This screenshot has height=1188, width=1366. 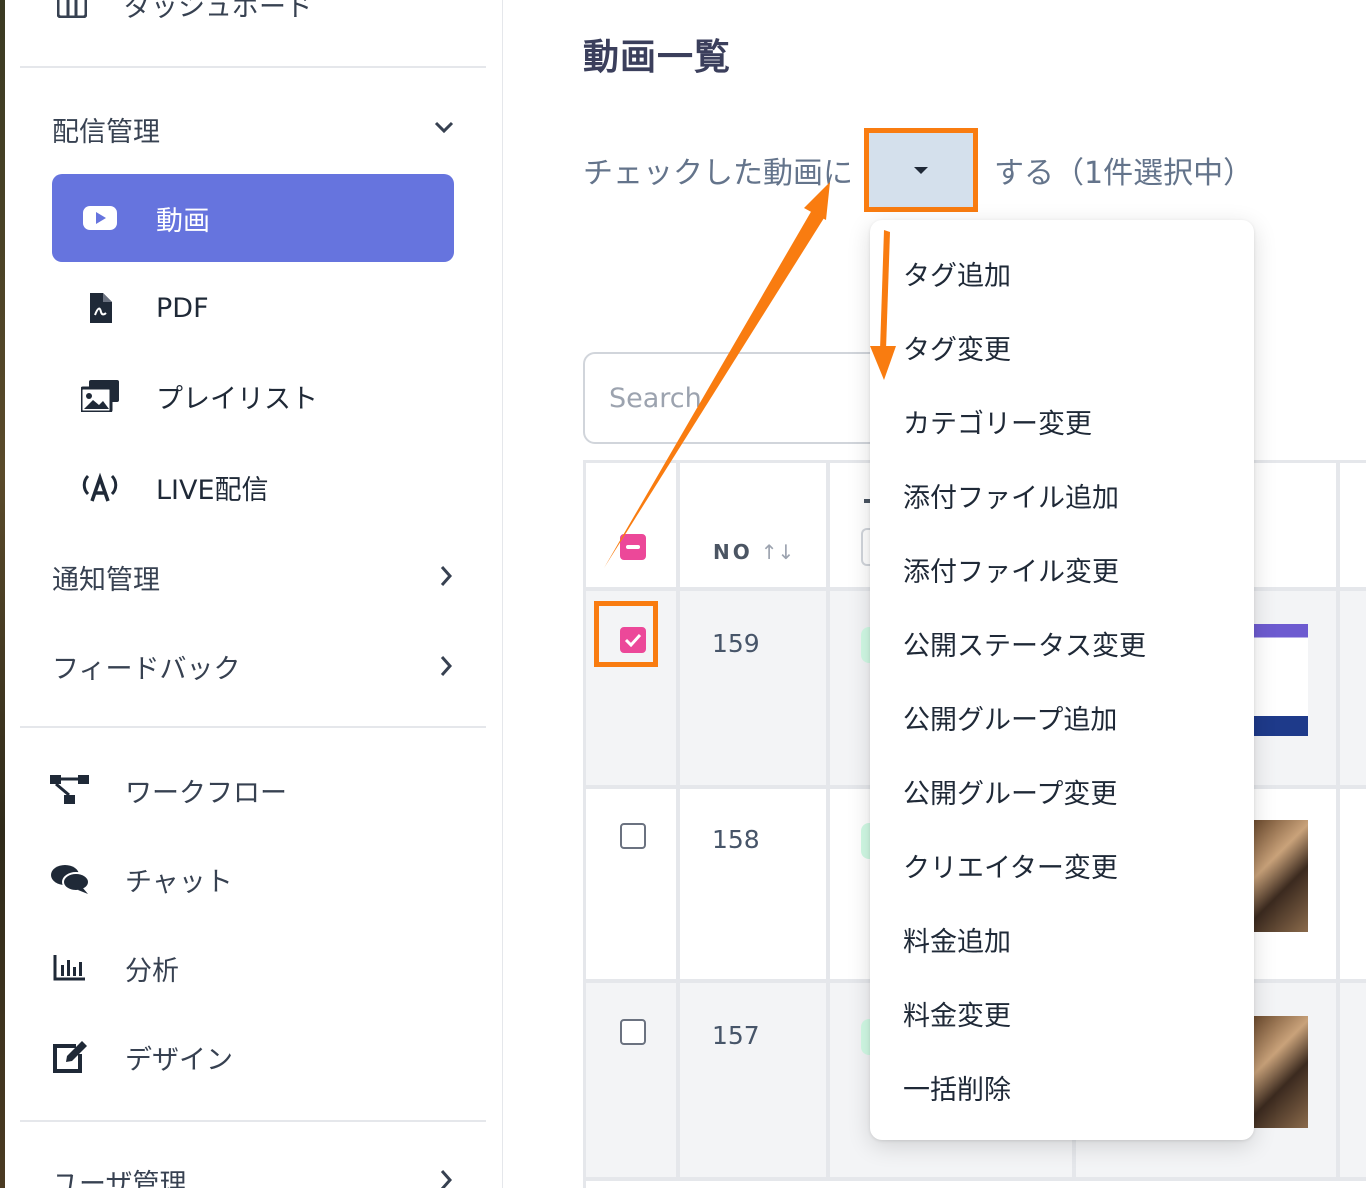 I want to click on sidebar-item-live: LIVE配信, so click(x=253, y=487).